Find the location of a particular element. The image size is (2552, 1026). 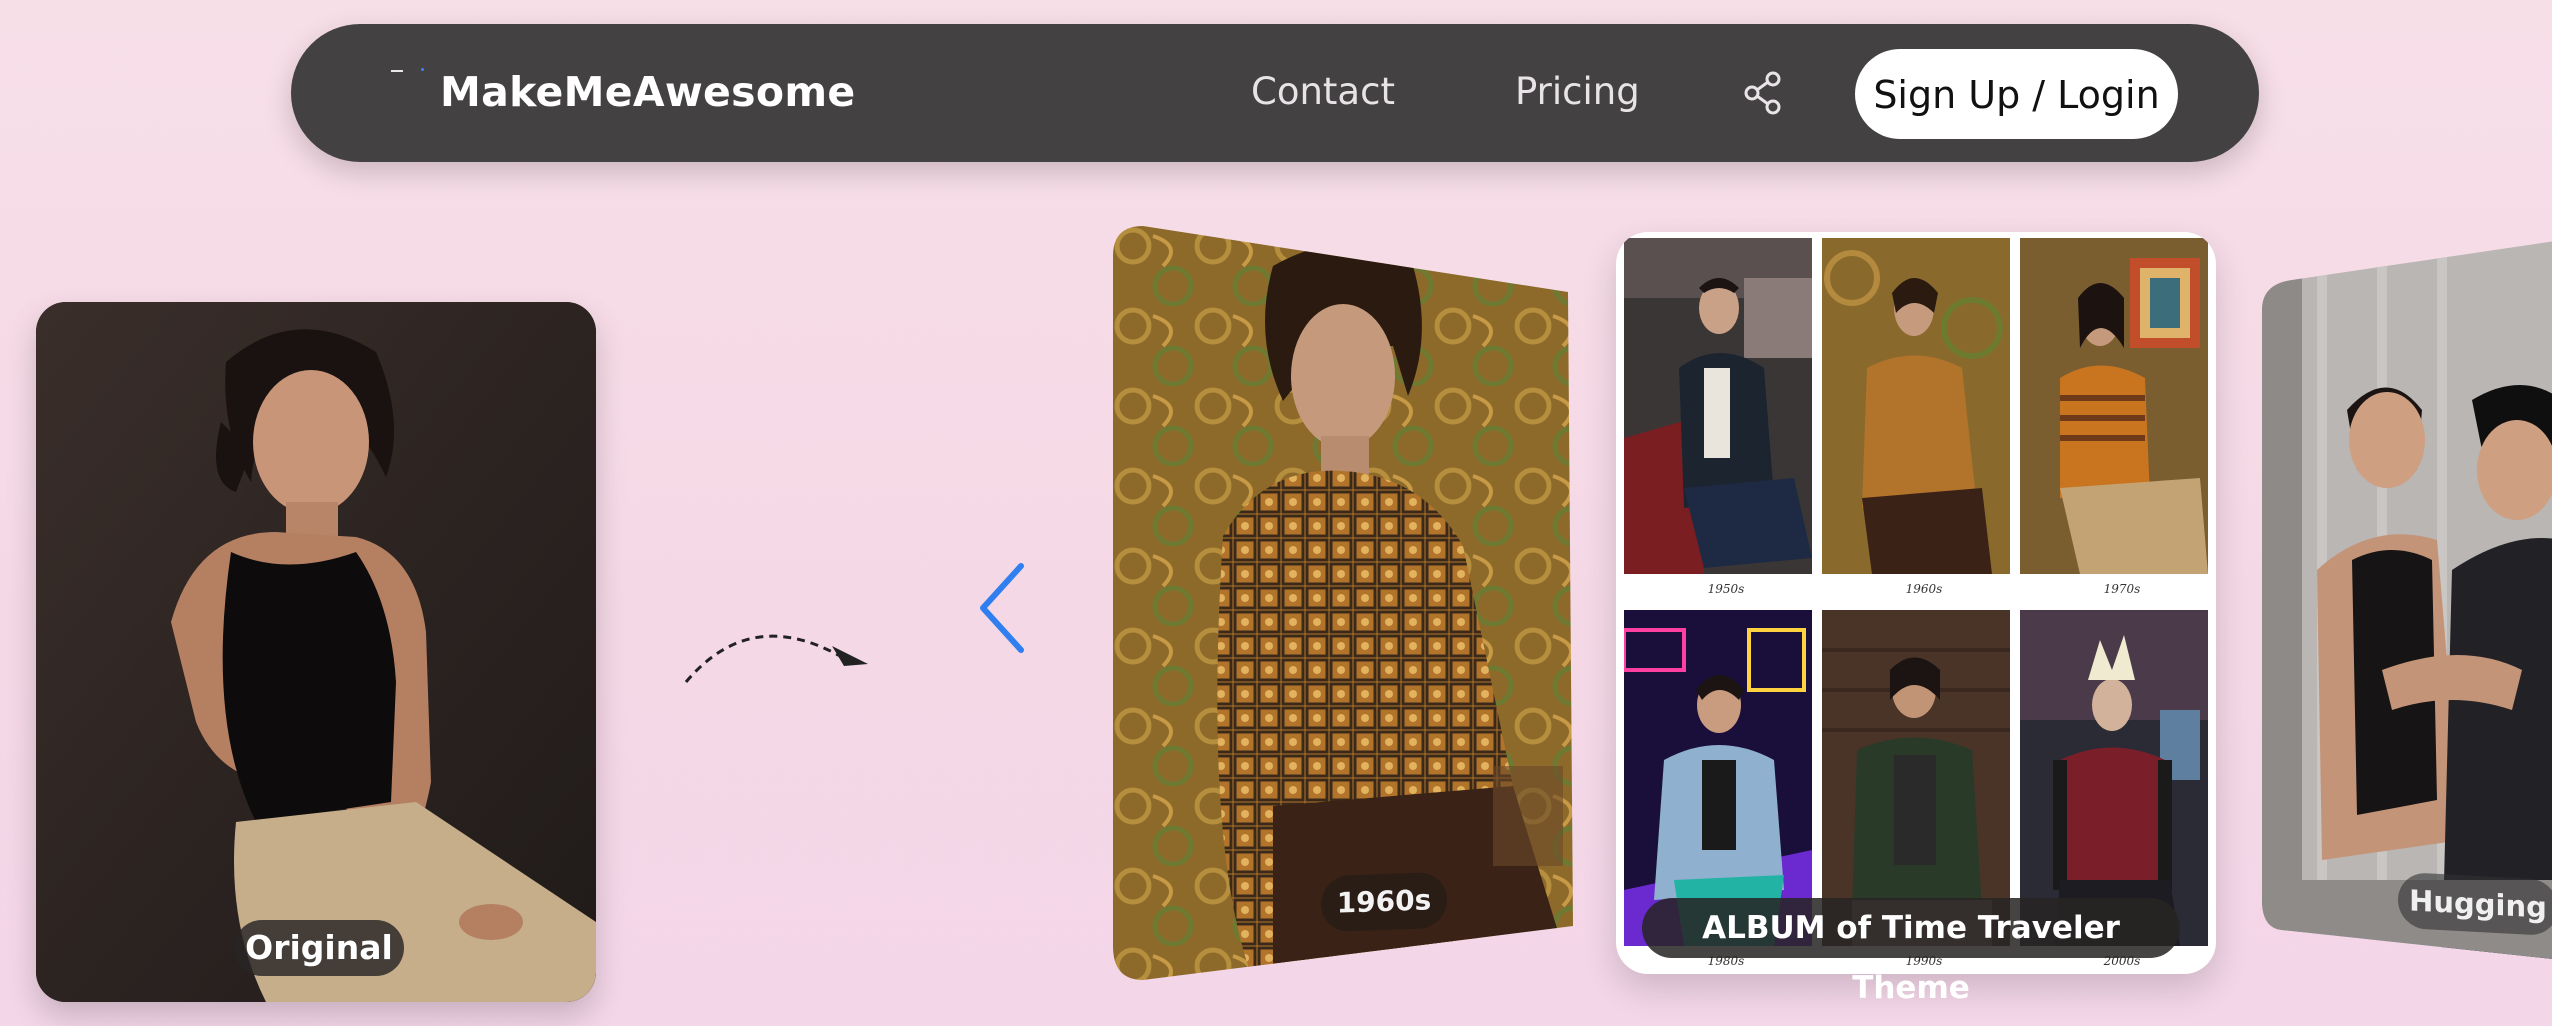

carousel-card-1960s: 1960s is located at coordinates (1343, 603).